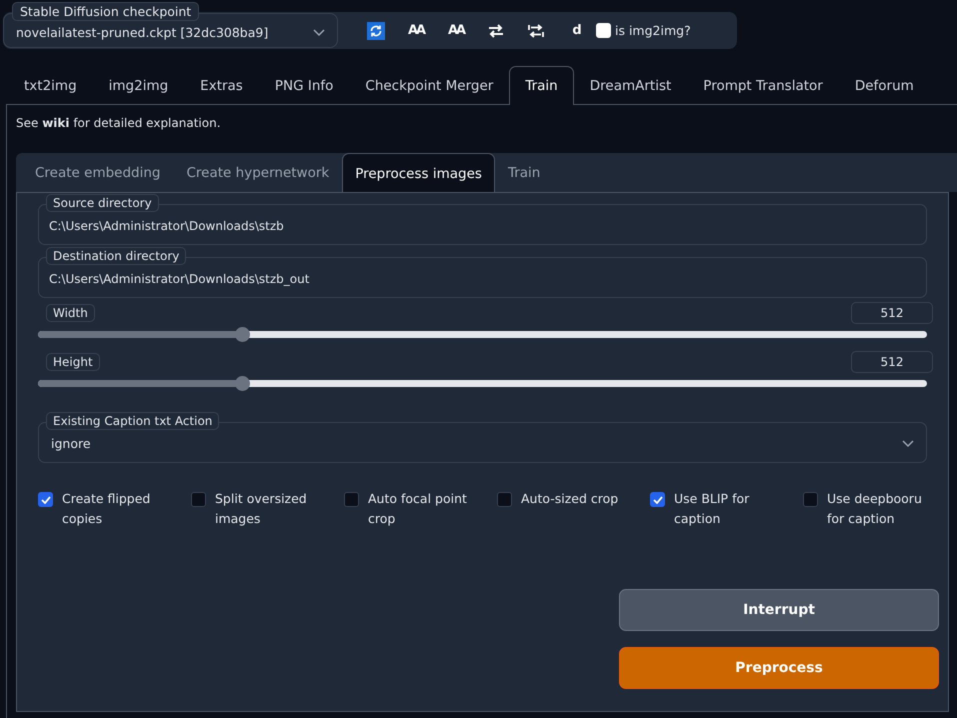 This screenshot has width=957, height=718. What do you see at coordinates (779, 668) in the screenshot?
I see `action-button: Preprocess` at bounding box center [779, 668].